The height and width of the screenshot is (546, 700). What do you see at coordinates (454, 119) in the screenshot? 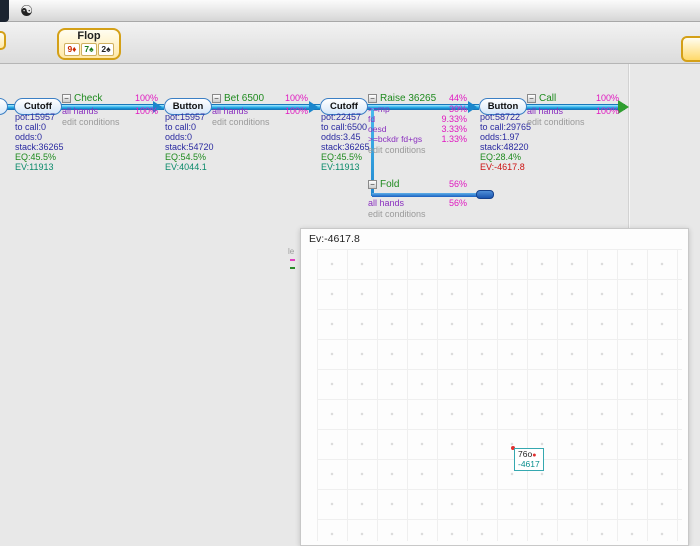
I see `condition-frequency: 9.33%` at bounding box center [454, 119].